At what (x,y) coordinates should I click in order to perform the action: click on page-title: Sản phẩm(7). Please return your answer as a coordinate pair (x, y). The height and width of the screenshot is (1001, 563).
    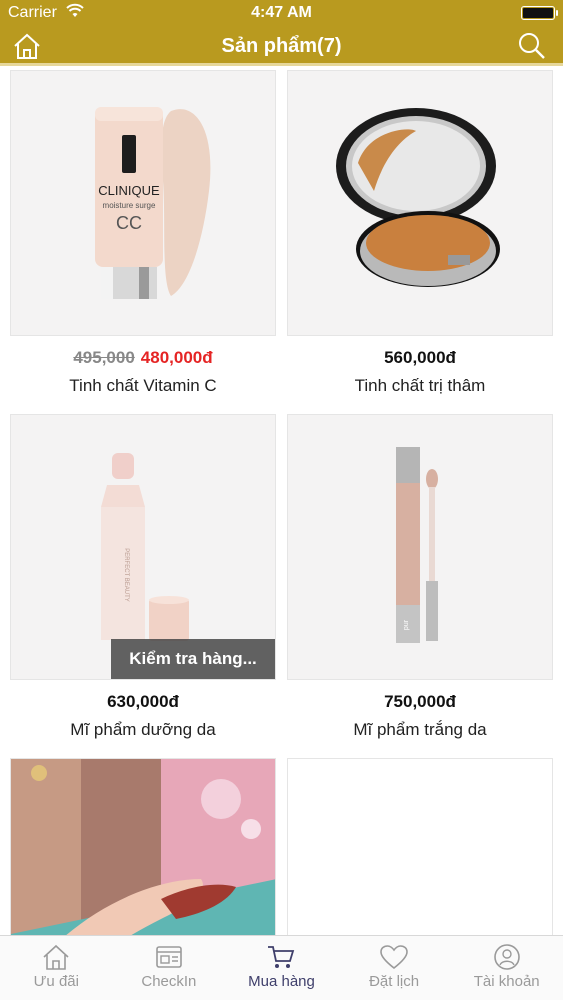
    Looking at the image, I should click on (281, 46).